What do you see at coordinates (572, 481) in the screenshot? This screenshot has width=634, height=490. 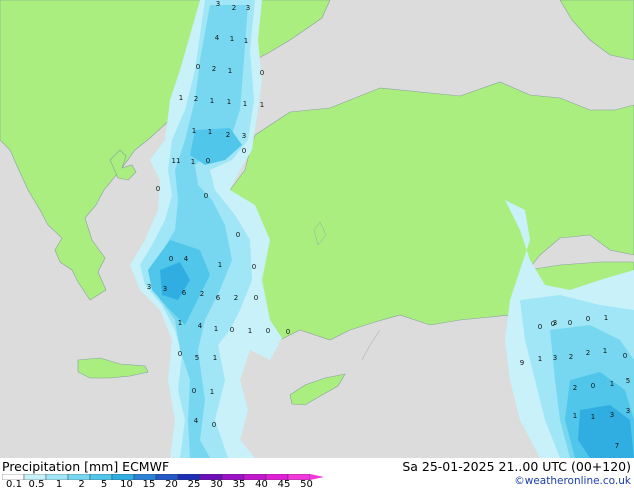 I see `credit-link: ©weatheronline.co.uk` at bounding box center [572, 481].